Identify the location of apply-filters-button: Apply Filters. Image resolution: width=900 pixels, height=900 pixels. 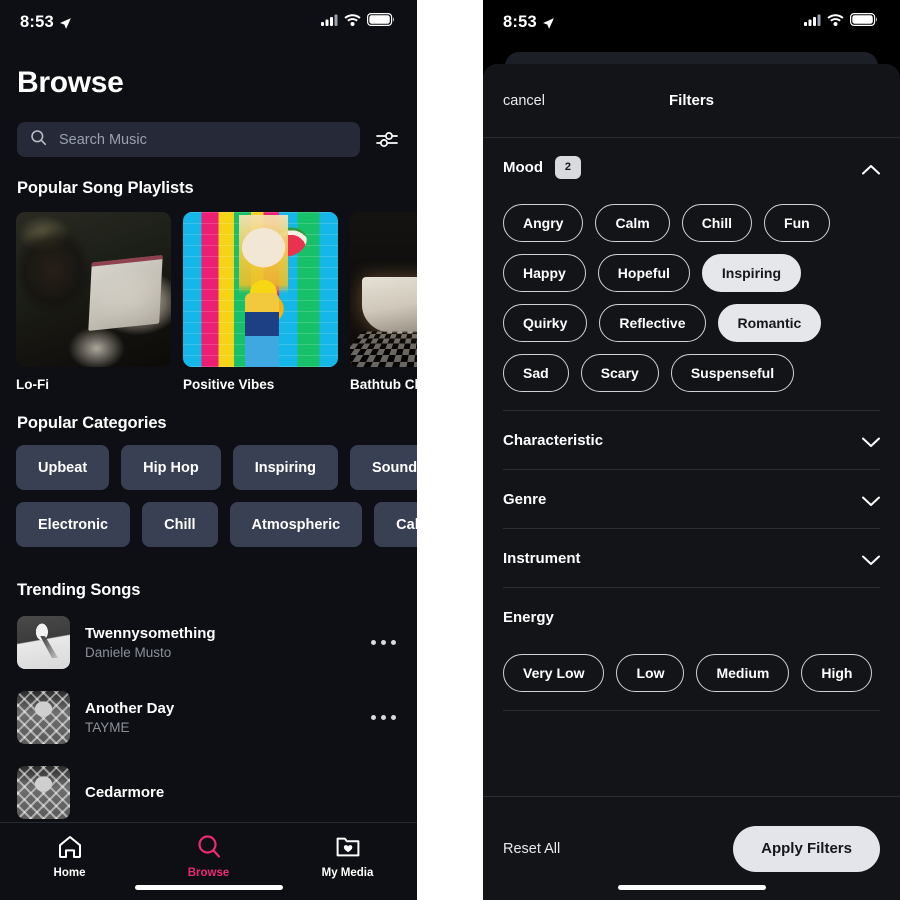
(806, 848).